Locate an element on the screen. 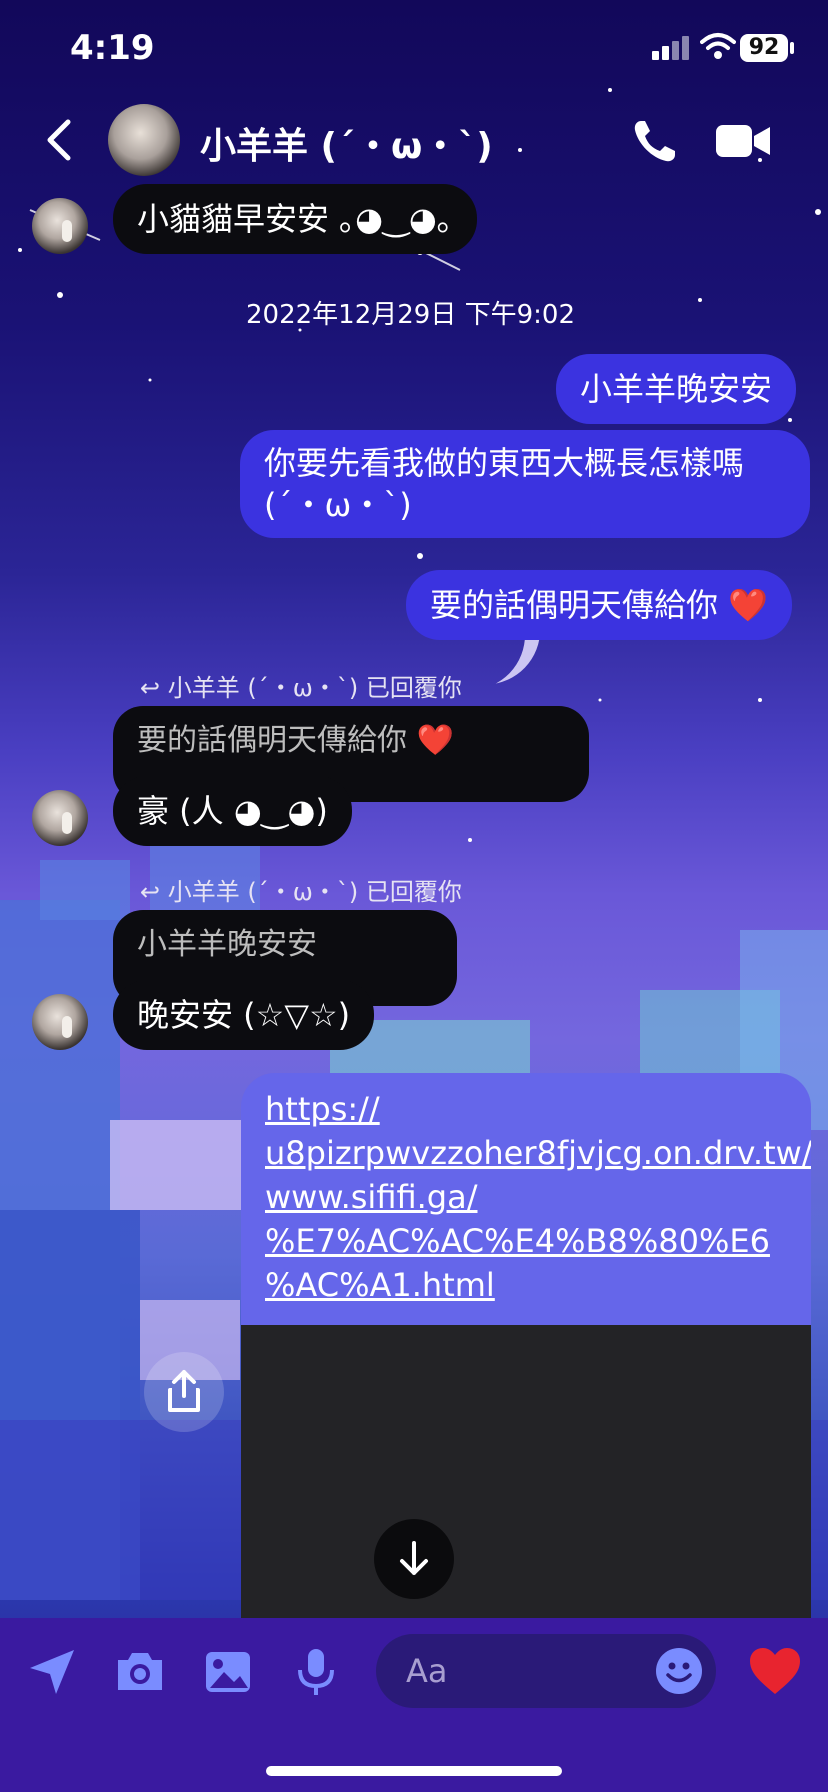 The height and width of the screenshot is (1792, 828). share-icon is located at coordinates (184, 1391).